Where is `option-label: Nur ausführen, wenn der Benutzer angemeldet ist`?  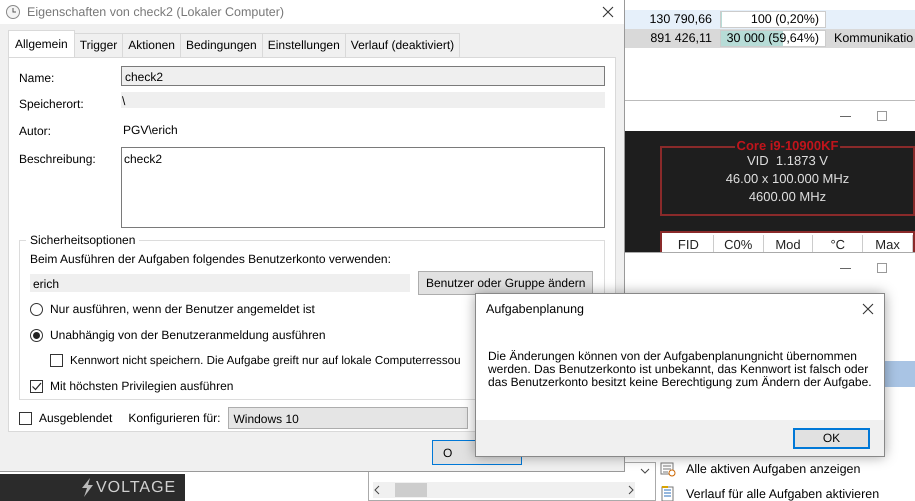 option-label: Nur ausführen, wenn der Benutzer angemeldet ist is located at coordinates (182, 309).